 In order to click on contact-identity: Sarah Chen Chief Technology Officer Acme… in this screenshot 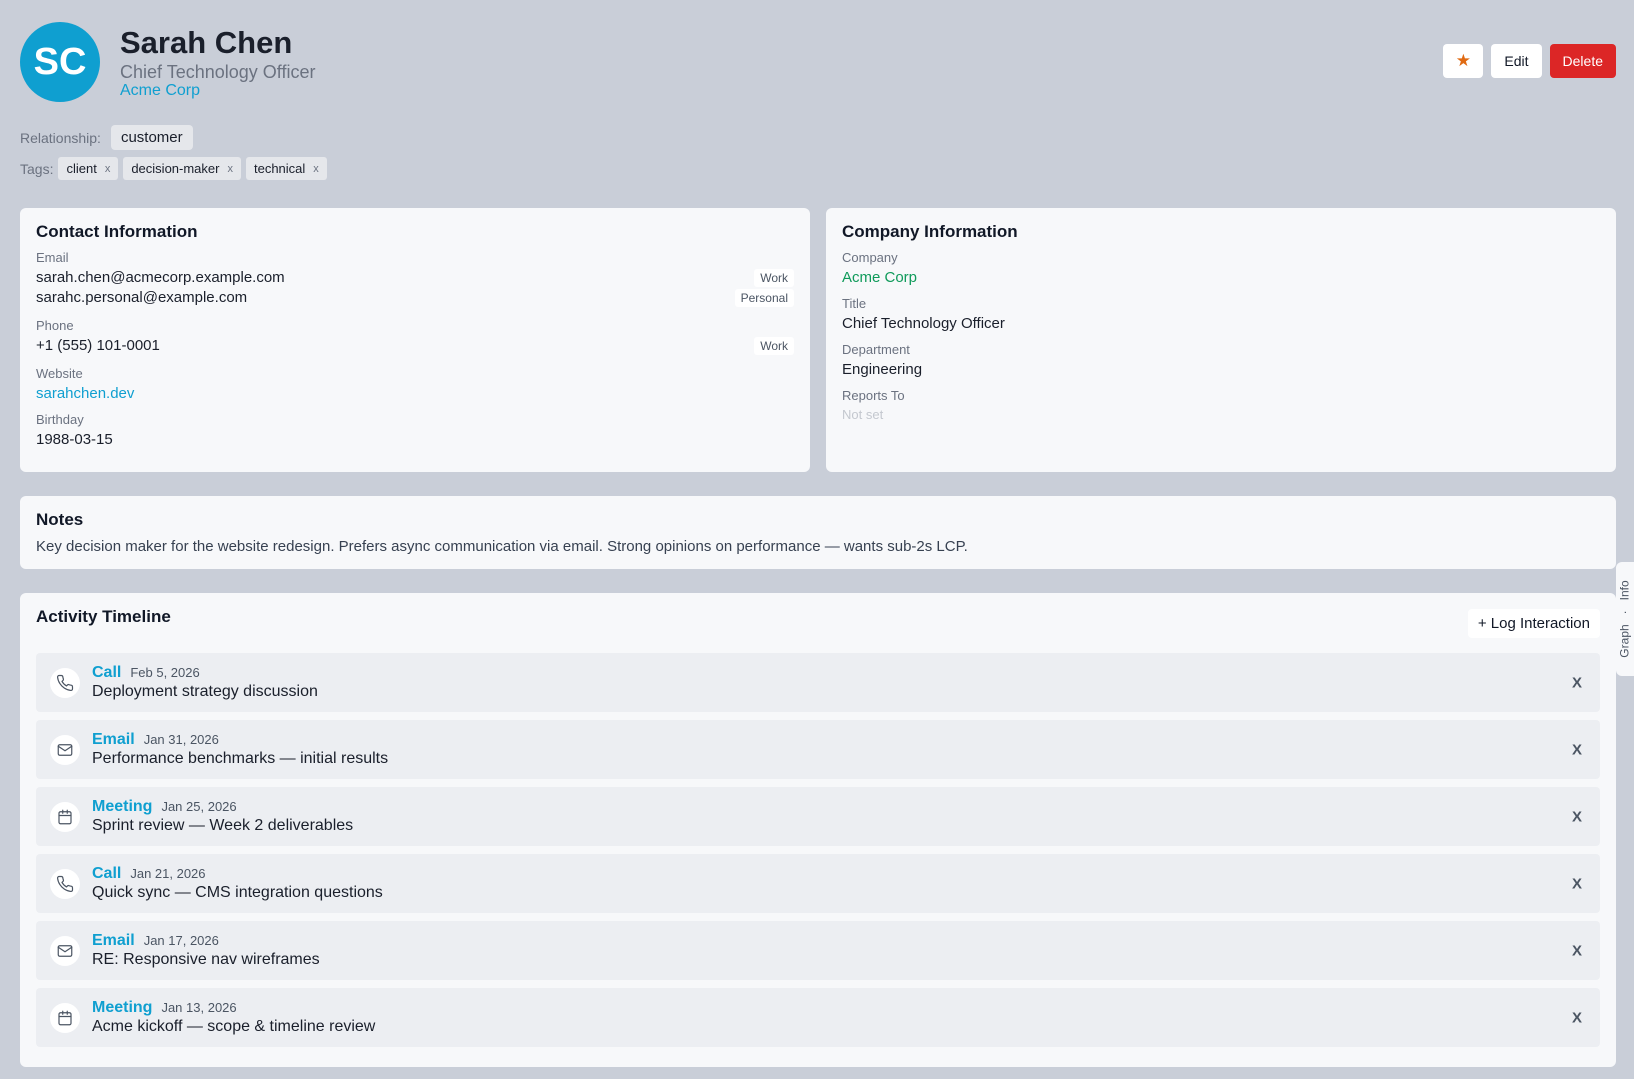, I will do `click(217, 63)`.